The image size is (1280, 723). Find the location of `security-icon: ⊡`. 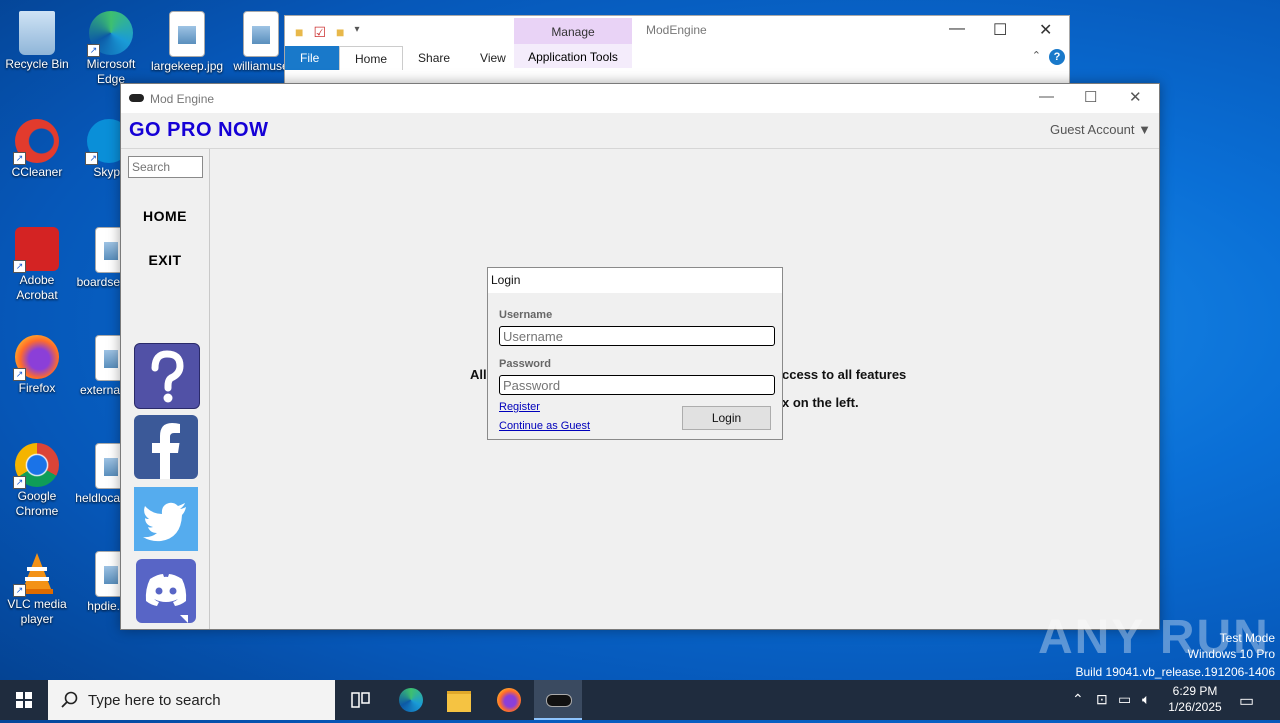

security-icon: ⊡ is located at coordinates (1102, 699).